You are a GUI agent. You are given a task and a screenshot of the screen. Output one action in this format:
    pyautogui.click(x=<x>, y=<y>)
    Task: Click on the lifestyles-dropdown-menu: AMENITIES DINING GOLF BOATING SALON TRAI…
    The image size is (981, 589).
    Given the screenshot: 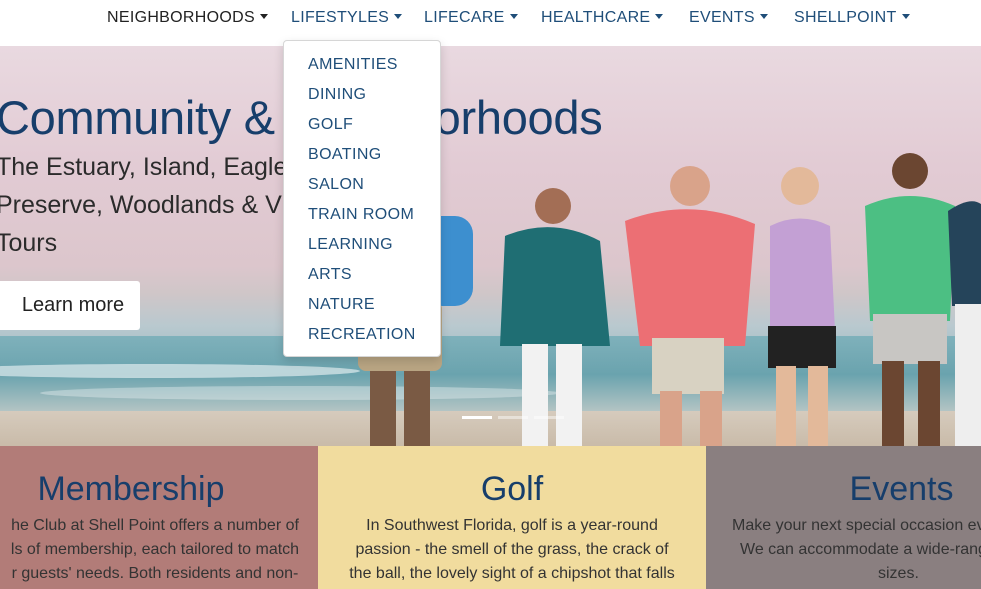 What is the action you would take?
    pyautogui.click(x=362, y=198)
    